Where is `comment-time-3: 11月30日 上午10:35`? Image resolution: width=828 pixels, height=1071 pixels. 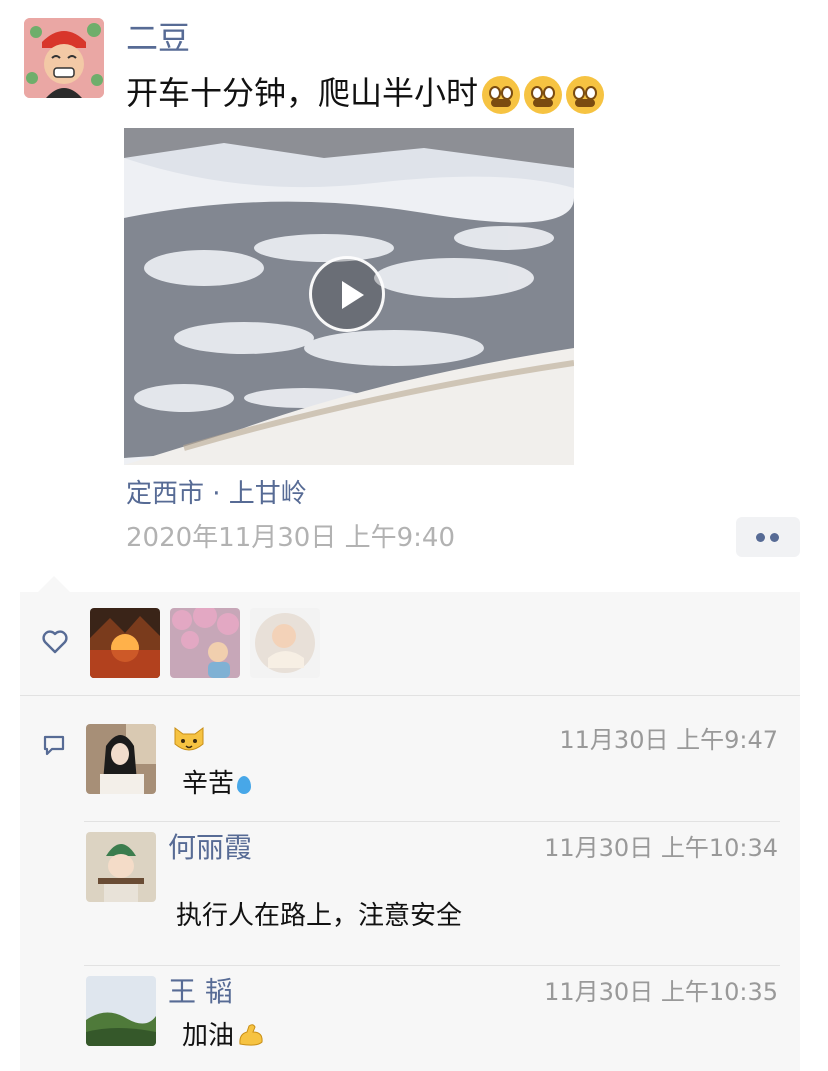 comment-time-3: 11月30日 上午10:35 is located at coordinates (661, 992).